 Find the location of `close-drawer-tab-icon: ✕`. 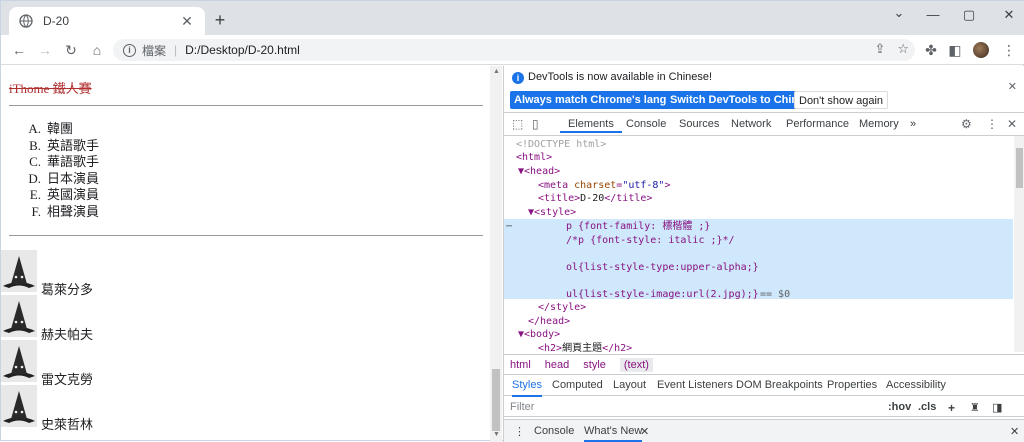

close-drawer-tab-icon: ✕ is located at coordinates (644, 431).